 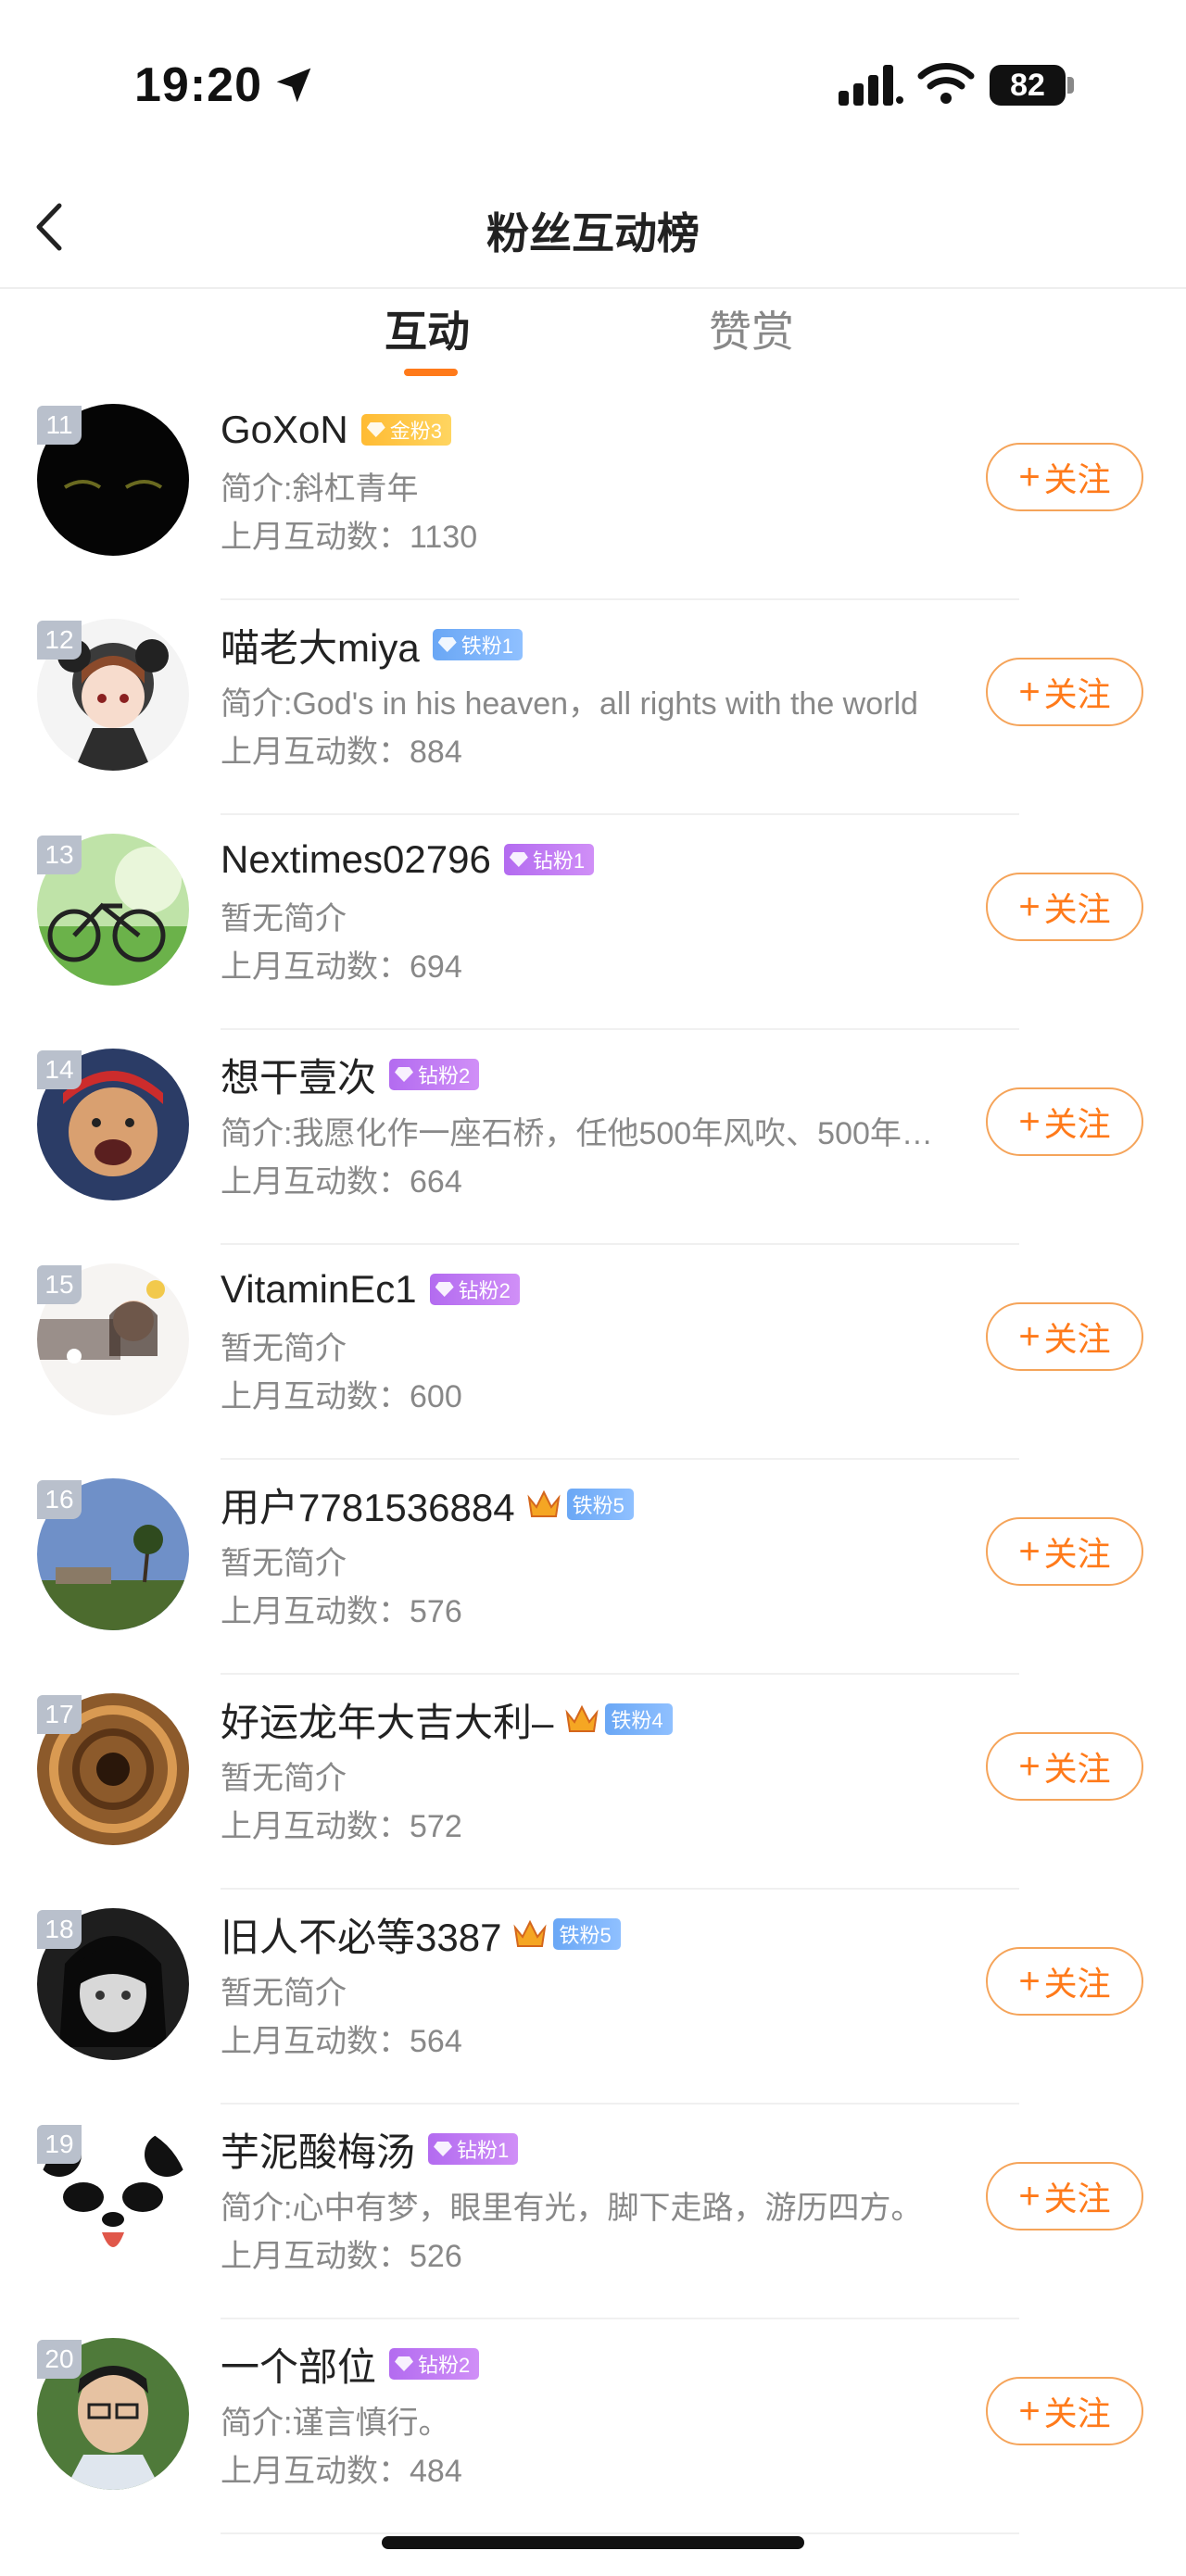 I want to click on username: GoXoN, so click(x=284, y=430).